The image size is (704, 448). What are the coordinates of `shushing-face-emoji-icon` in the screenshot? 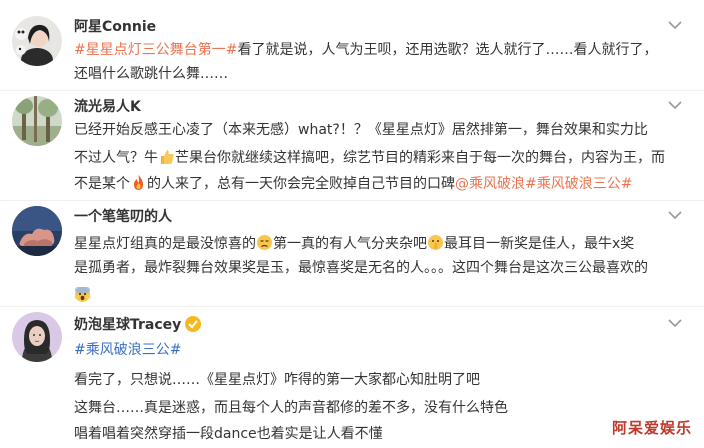 It's located at (435, 242).